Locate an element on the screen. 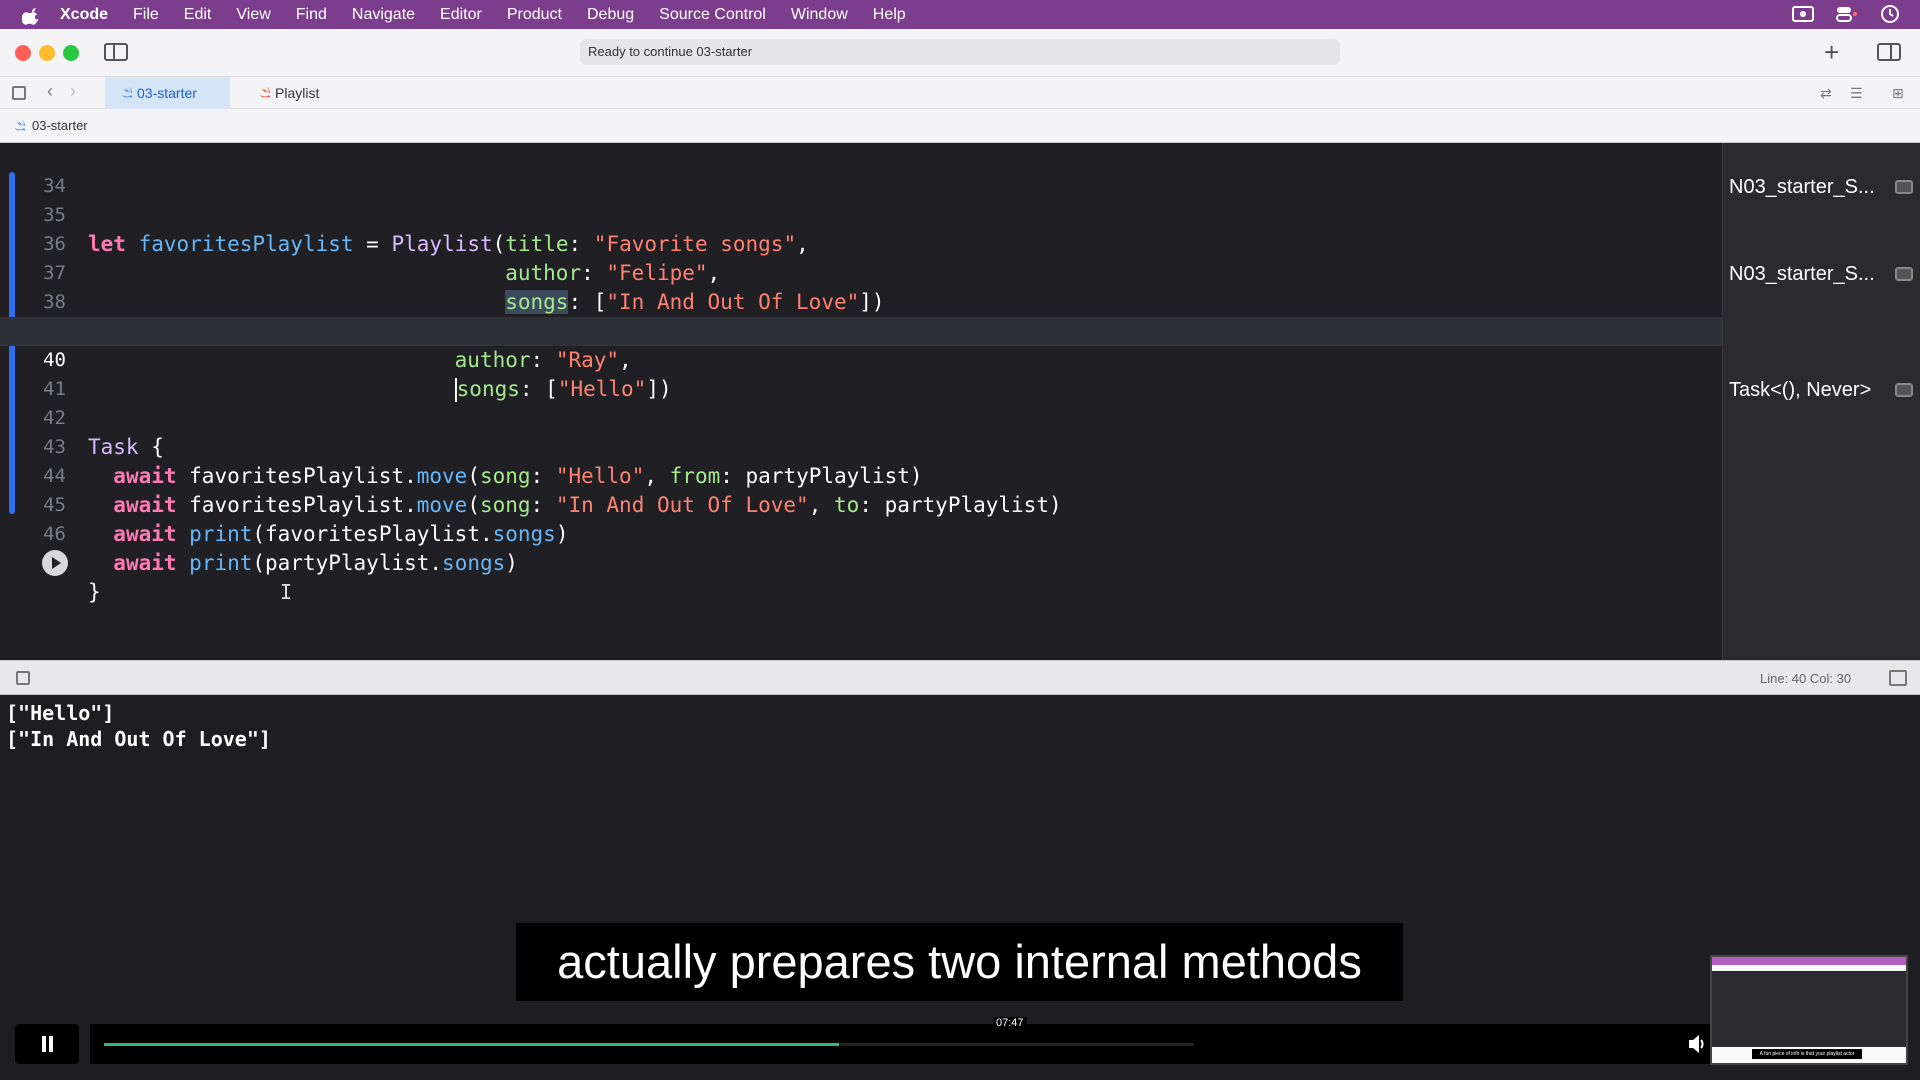 This screenshot has width=1920, height=1080. tab-03-starter: 03-starter is located at coordinates (167, 93).